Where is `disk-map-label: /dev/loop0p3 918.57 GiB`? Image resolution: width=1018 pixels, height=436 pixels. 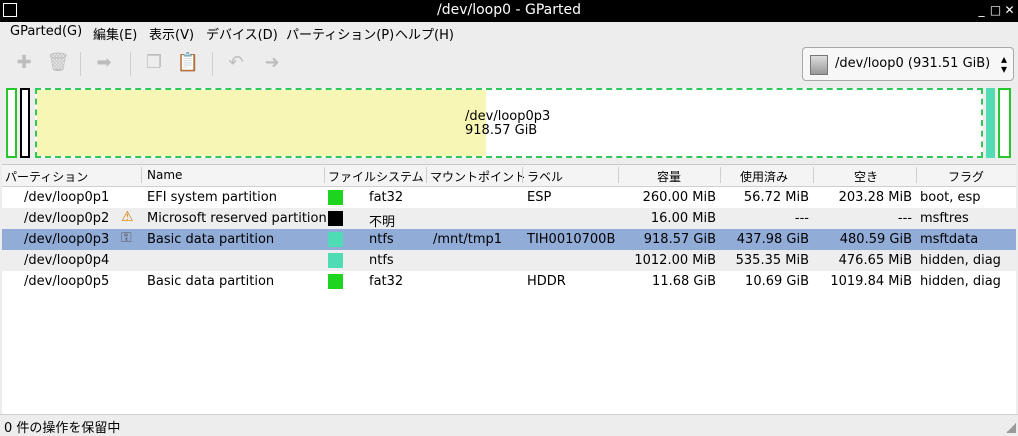
disk-map-label: /dev/loop0p3 918.57 GiB is located at coordinates (507, 124).